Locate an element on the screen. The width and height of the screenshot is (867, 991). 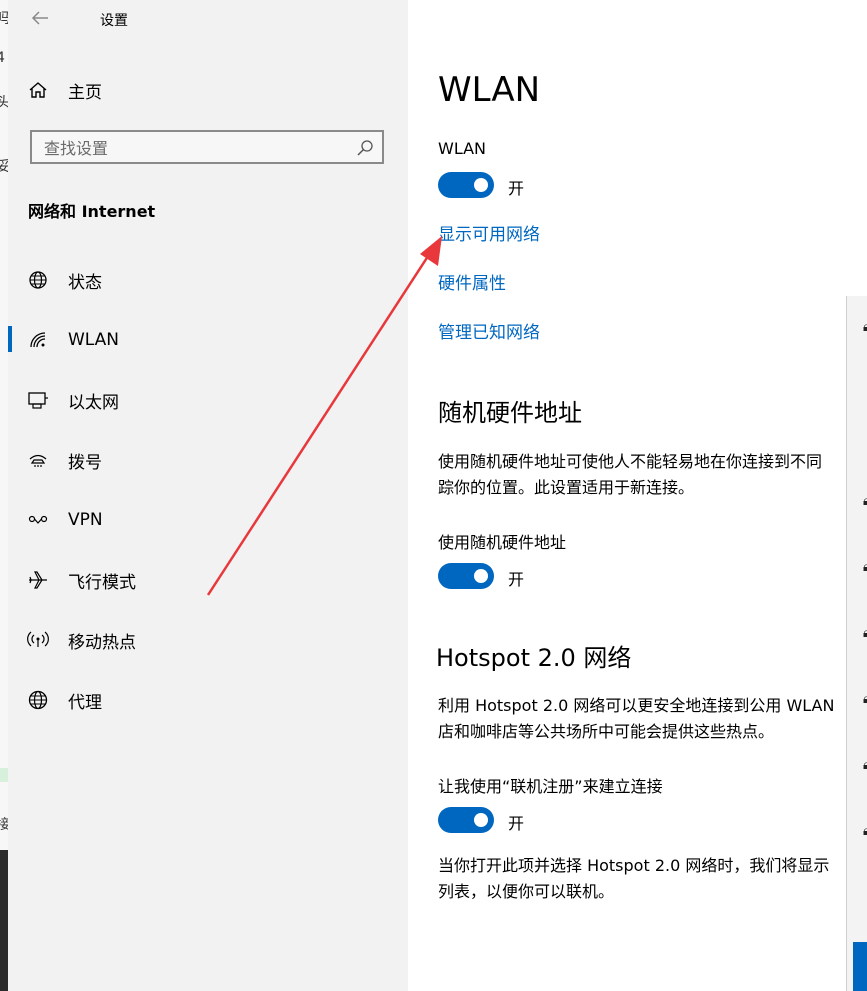
vpn-icon is located at coordinates (38, 520).